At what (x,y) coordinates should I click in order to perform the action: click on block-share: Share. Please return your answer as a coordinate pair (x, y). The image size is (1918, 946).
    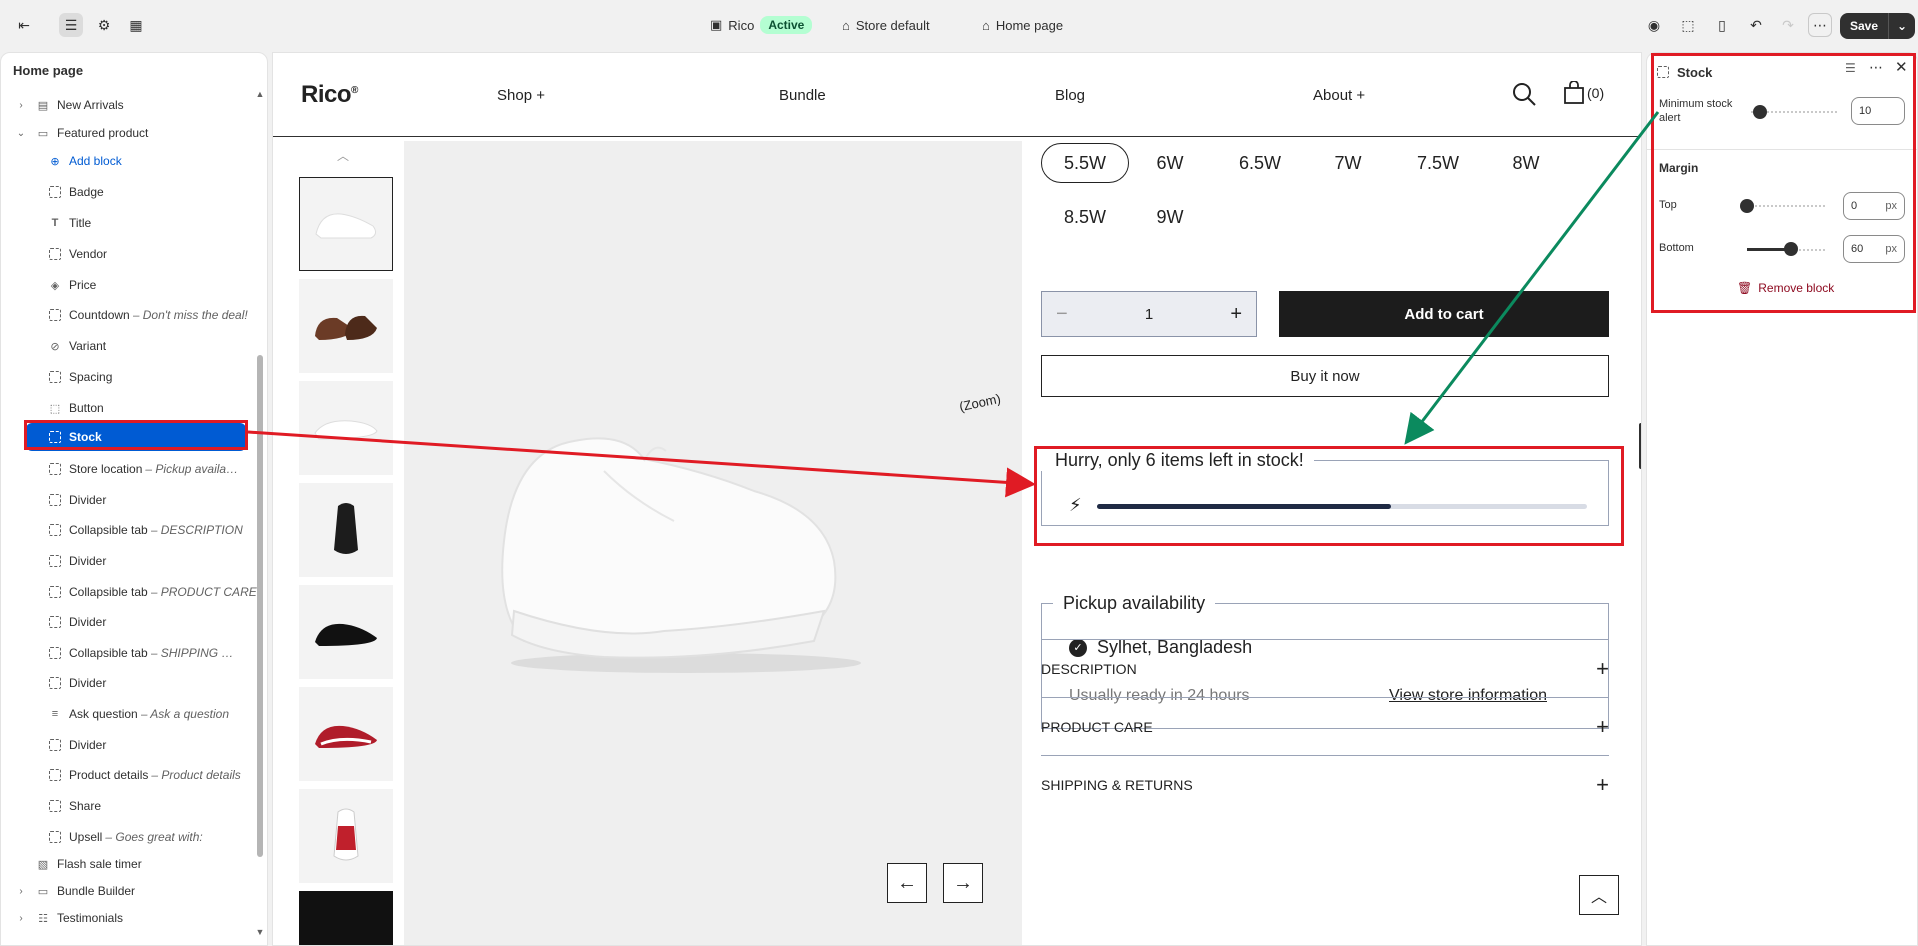
    Looking at the image, I should click on (74, 806).